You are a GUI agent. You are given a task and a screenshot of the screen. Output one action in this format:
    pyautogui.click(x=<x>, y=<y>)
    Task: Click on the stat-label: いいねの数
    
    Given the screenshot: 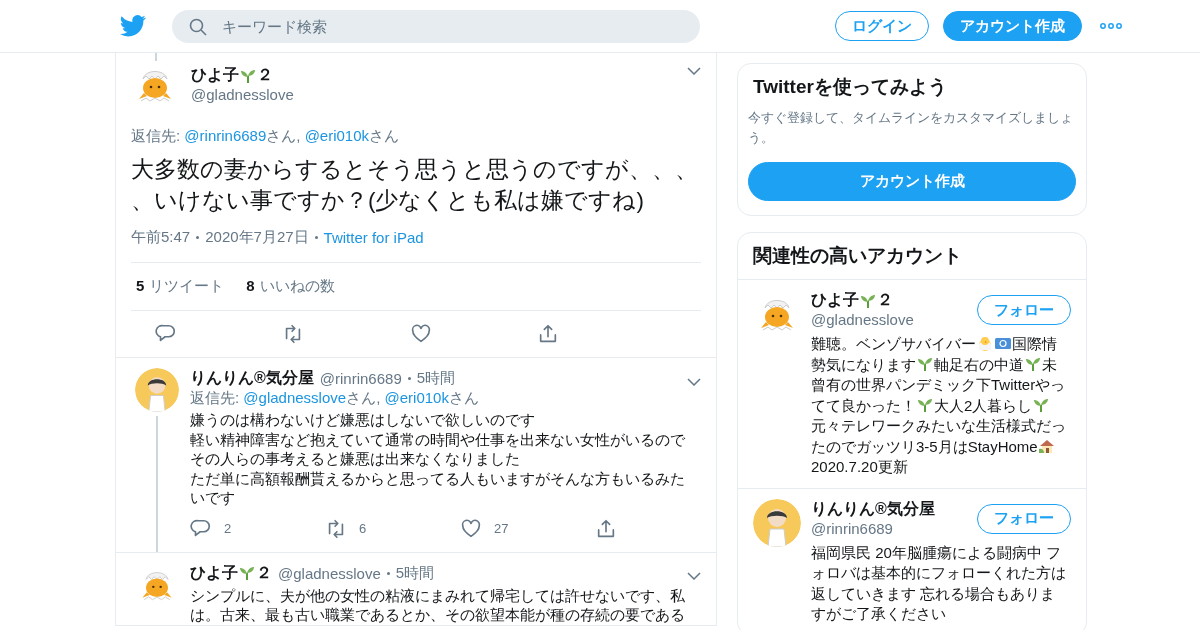 What is the action you would take?
    pyautogui.click(x=297, y=286)
    